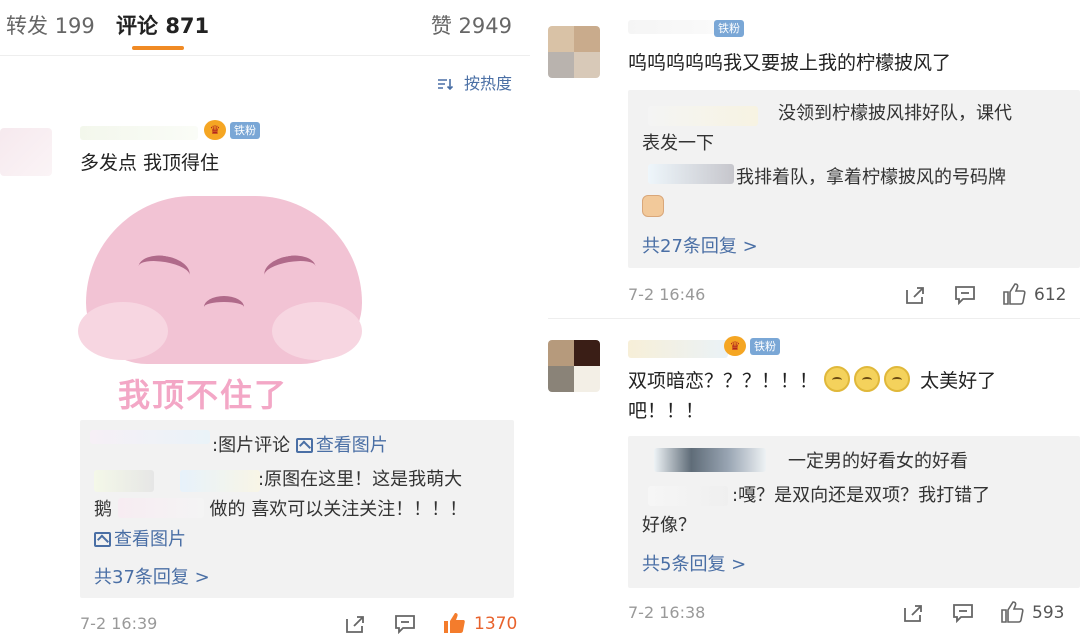 This screenshot has width=1080, height=638. I want to click on comment-divider, so click(814, 318).